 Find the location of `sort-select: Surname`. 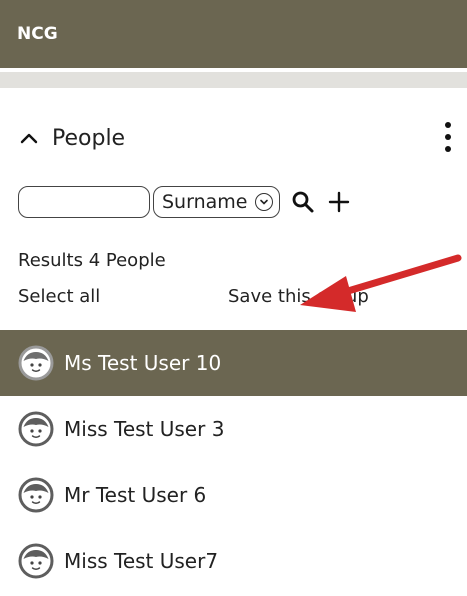

sort-select: Surname is located at coordinates (217, 202).